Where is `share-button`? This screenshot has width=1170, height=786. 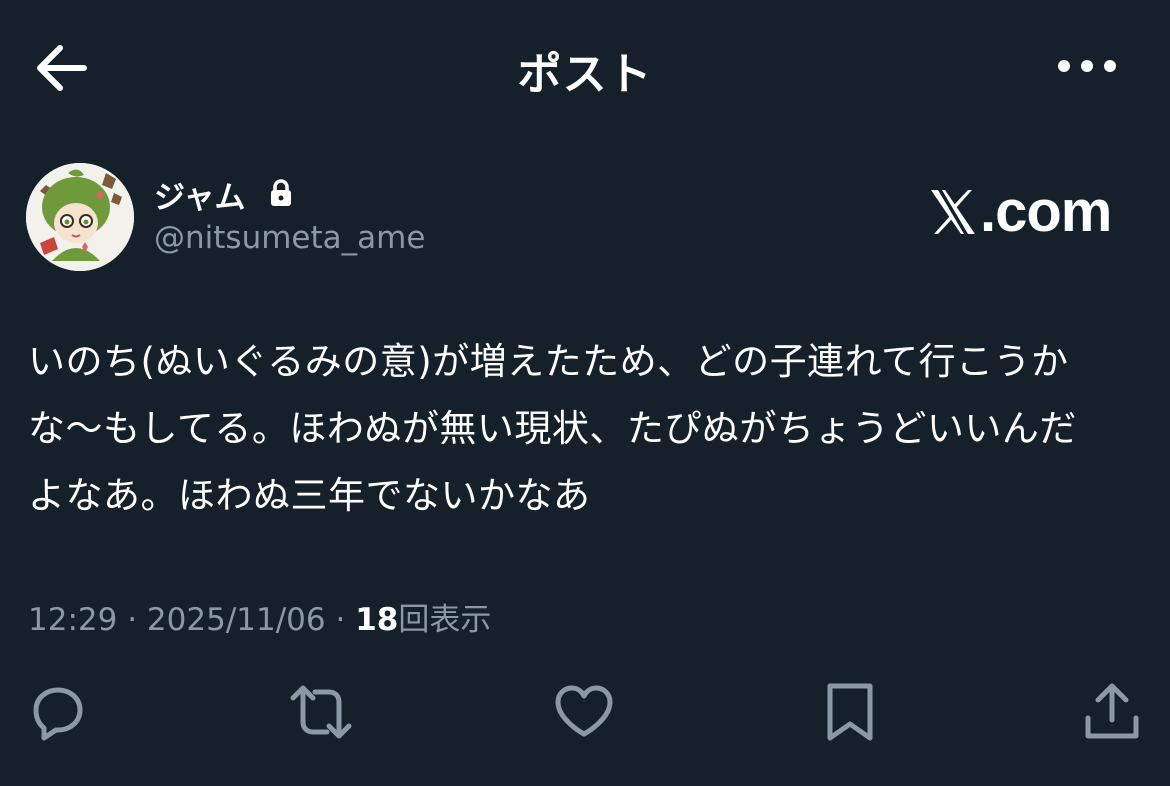 share-button is located at coordinates (1112, 712).